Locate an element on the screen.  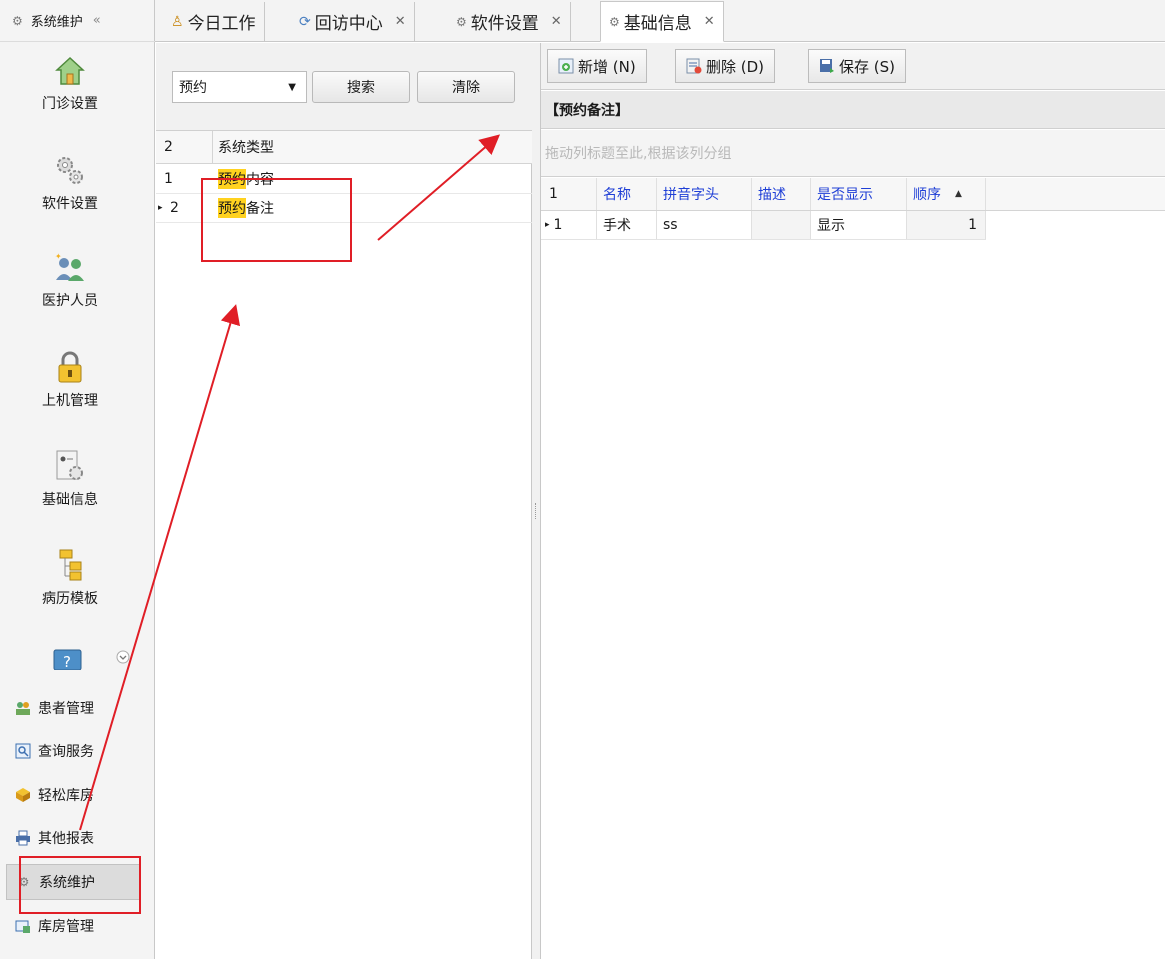
patients-icon is located at coordinates (23, 708).